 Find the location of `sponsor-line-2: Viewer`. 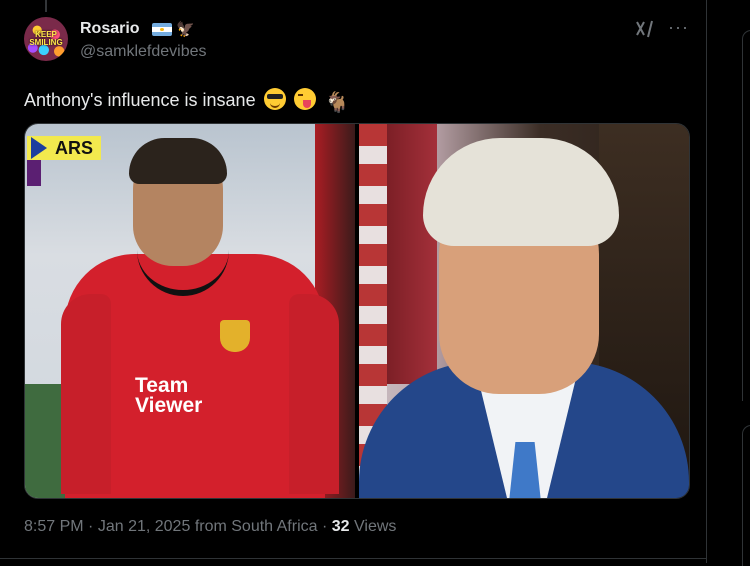

sponsor-line-2: Viewer is located at coordinates (169, 405).